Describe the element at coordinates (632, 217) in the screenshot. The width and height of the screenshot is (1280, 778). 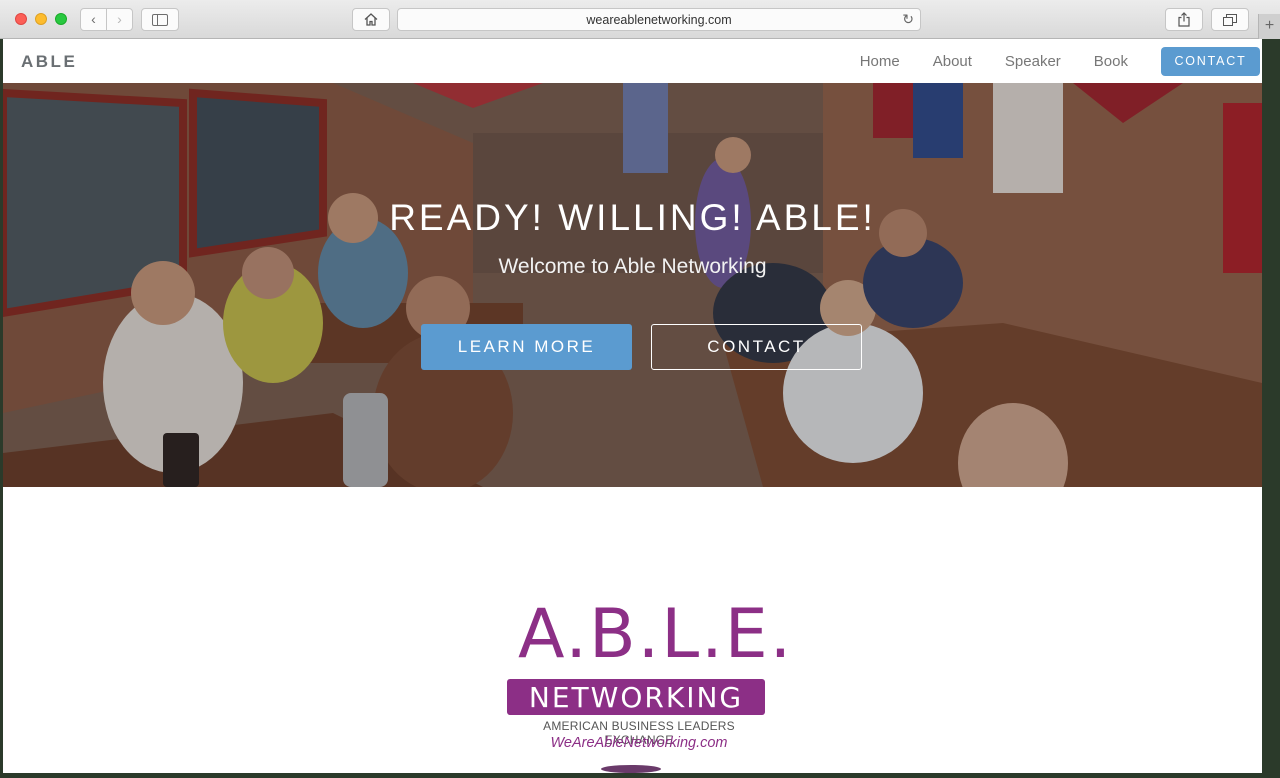
I see `hero-title: READY! WILLING! ABLE!` at that location.